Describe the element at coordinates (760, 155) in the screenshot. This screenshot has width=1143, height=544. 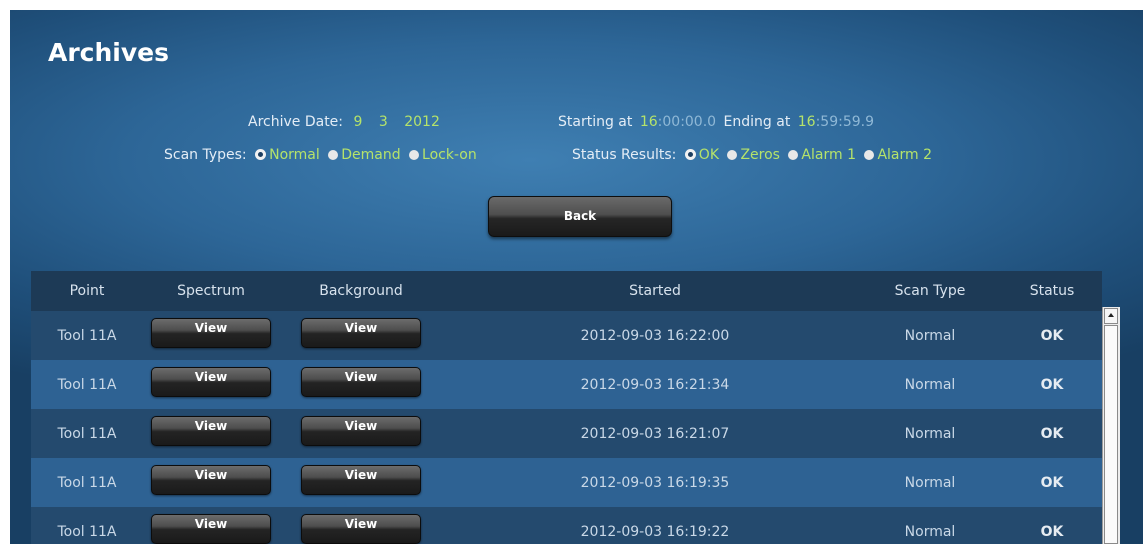
I see `status-zeros-option: Zeros` at that location.